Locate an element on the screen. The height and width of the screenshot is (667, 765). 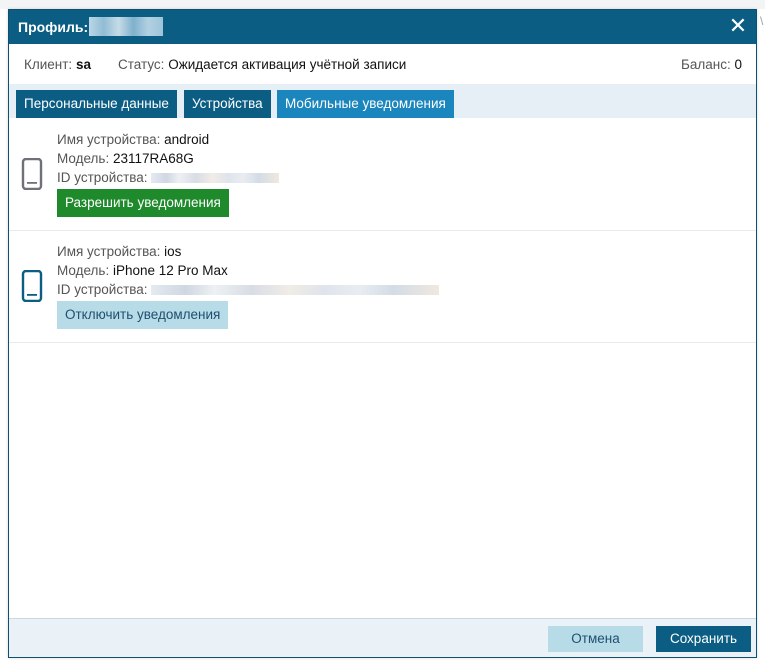
background-page is located at coordinates (382, 4).